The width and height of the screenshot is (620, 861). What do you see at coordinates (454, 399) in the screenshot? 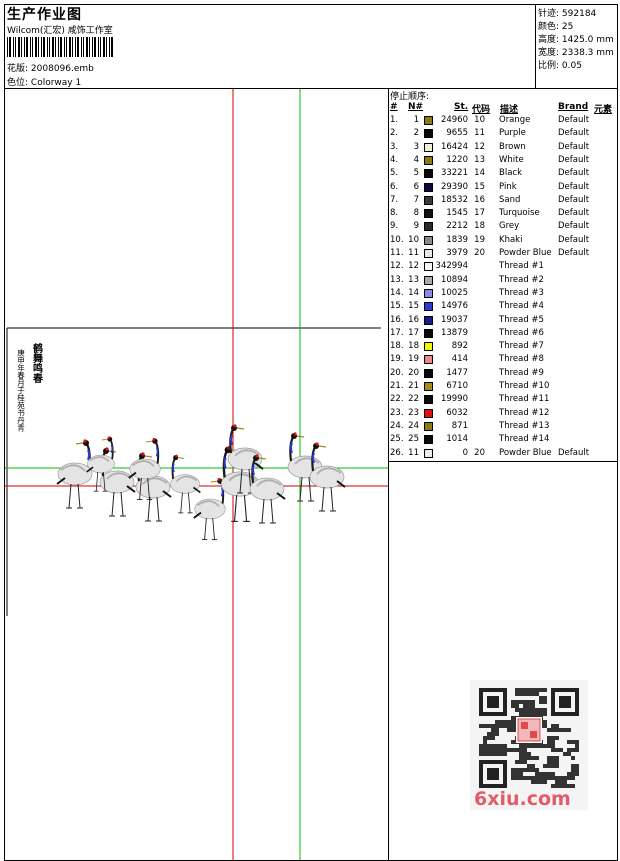
I see `row-stitch-count: 19990` at bounding box center [454, 399].